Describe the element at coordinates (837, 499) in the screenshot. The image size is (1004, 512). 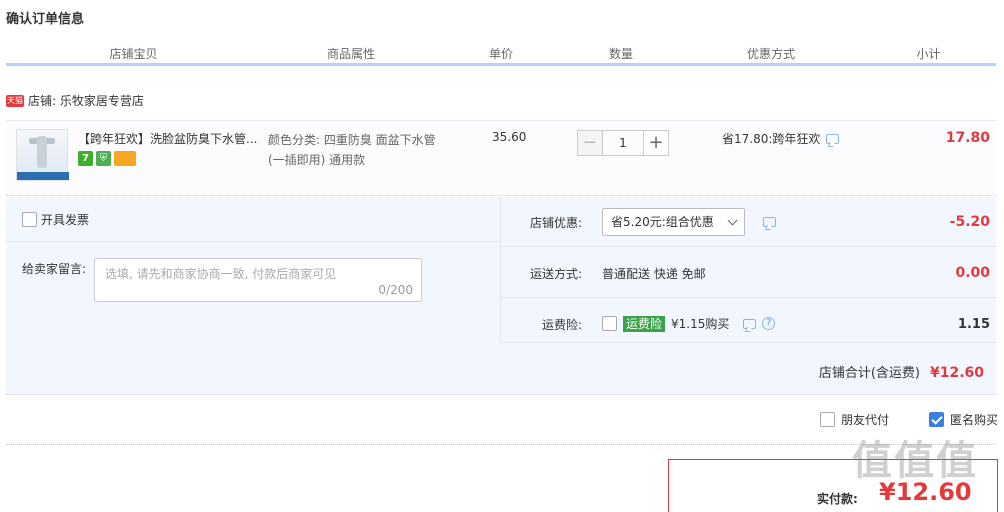
I see `payment-label: 实付款:` at that location.